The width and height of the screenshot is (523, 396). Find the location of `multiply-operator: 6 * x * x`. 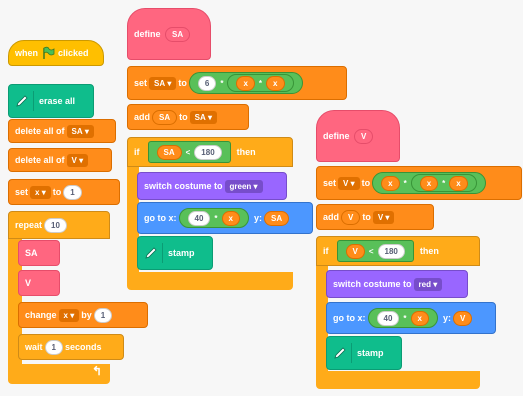

multiply-operator: 6 * x * x is located at coordinates (245, 83).